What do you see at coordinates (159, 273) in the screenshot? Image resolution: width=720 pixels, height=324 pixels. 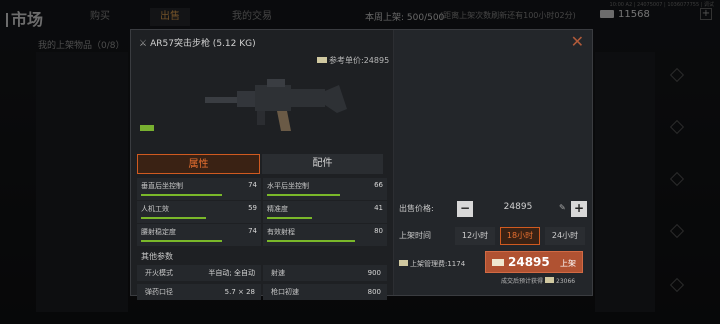 I see `param-label: 开火模式` at bounding box center [159, 273].